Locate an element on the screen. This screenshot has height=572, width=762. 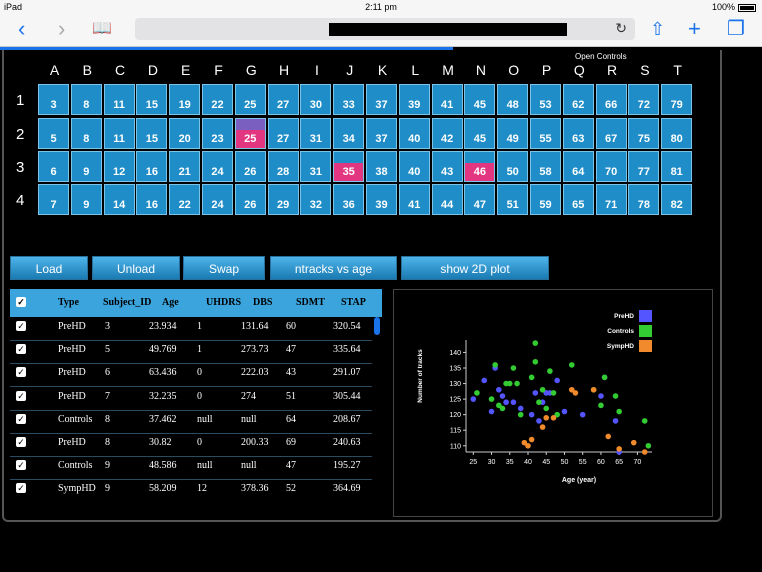
well-cell: 8 is located at coordinates (86, 99).